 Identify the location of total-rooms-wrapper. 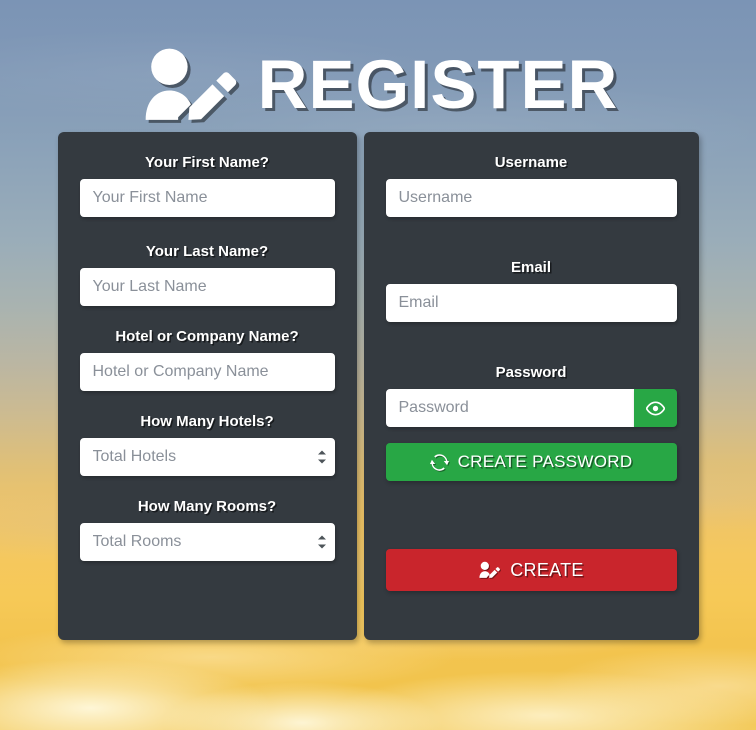
(207, 542).